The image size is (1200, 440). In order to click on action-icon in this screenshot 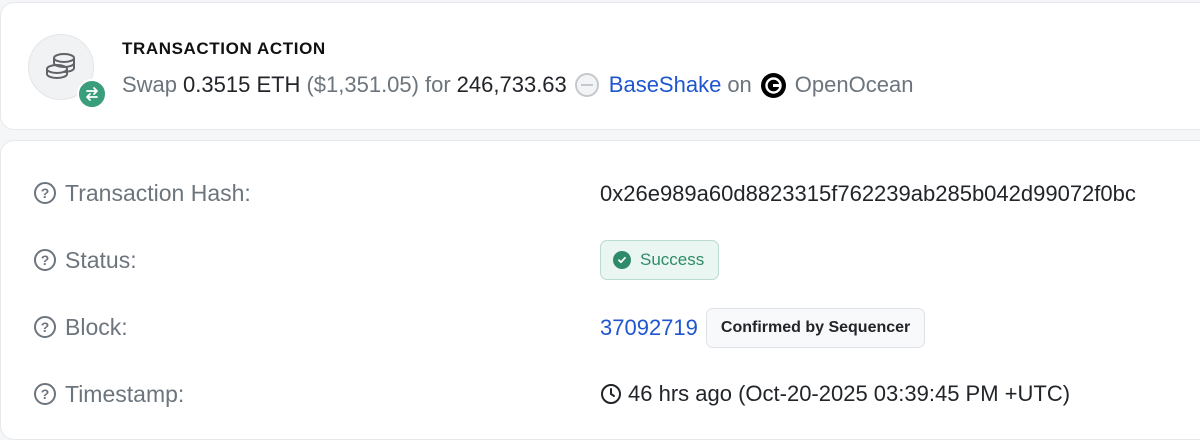, I will do `click(67, 71)`.